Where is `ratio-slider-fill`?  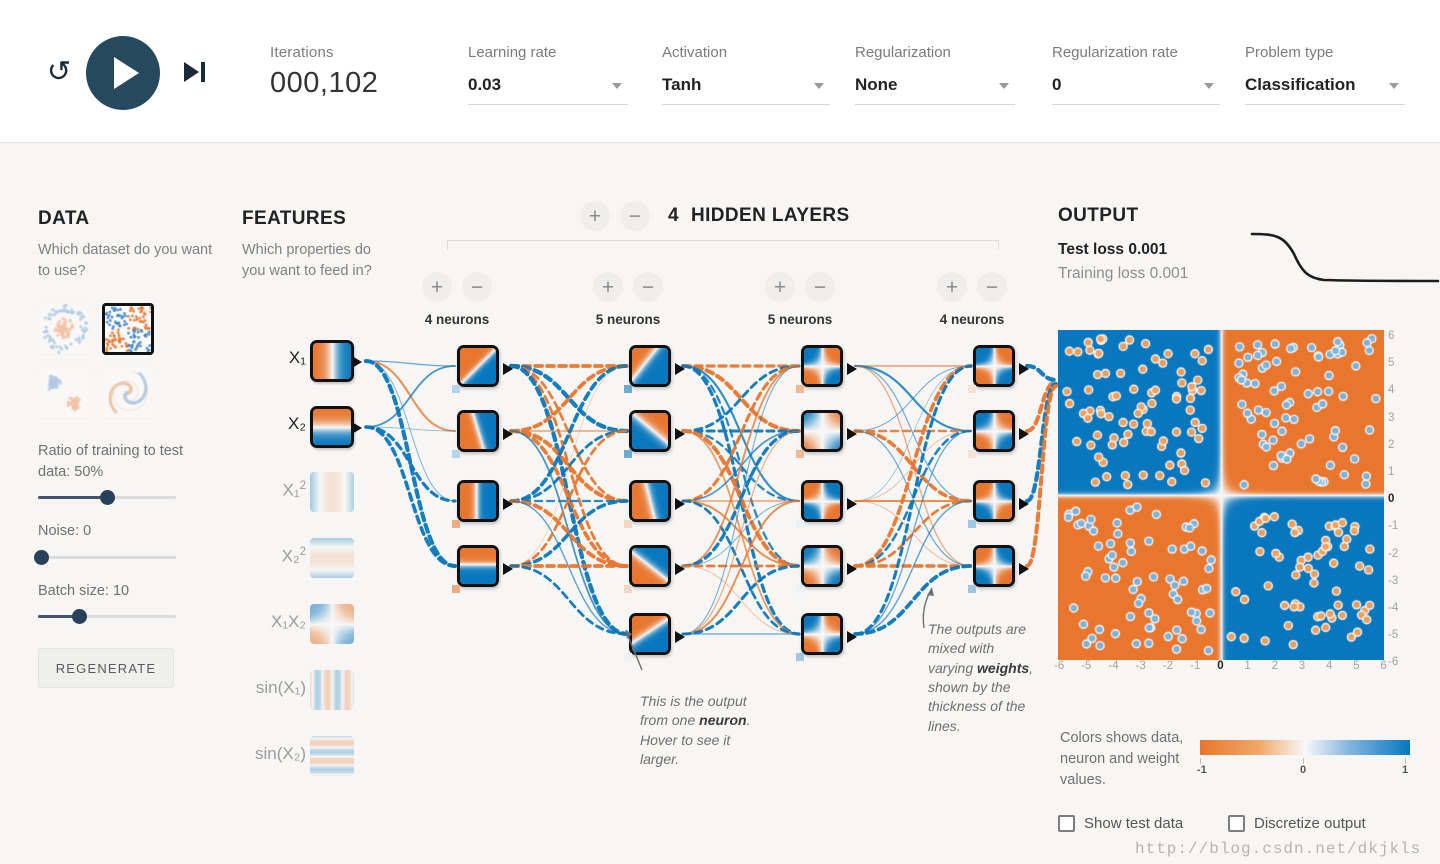
ratio-slider-fill is located at coordinates (72, 498).